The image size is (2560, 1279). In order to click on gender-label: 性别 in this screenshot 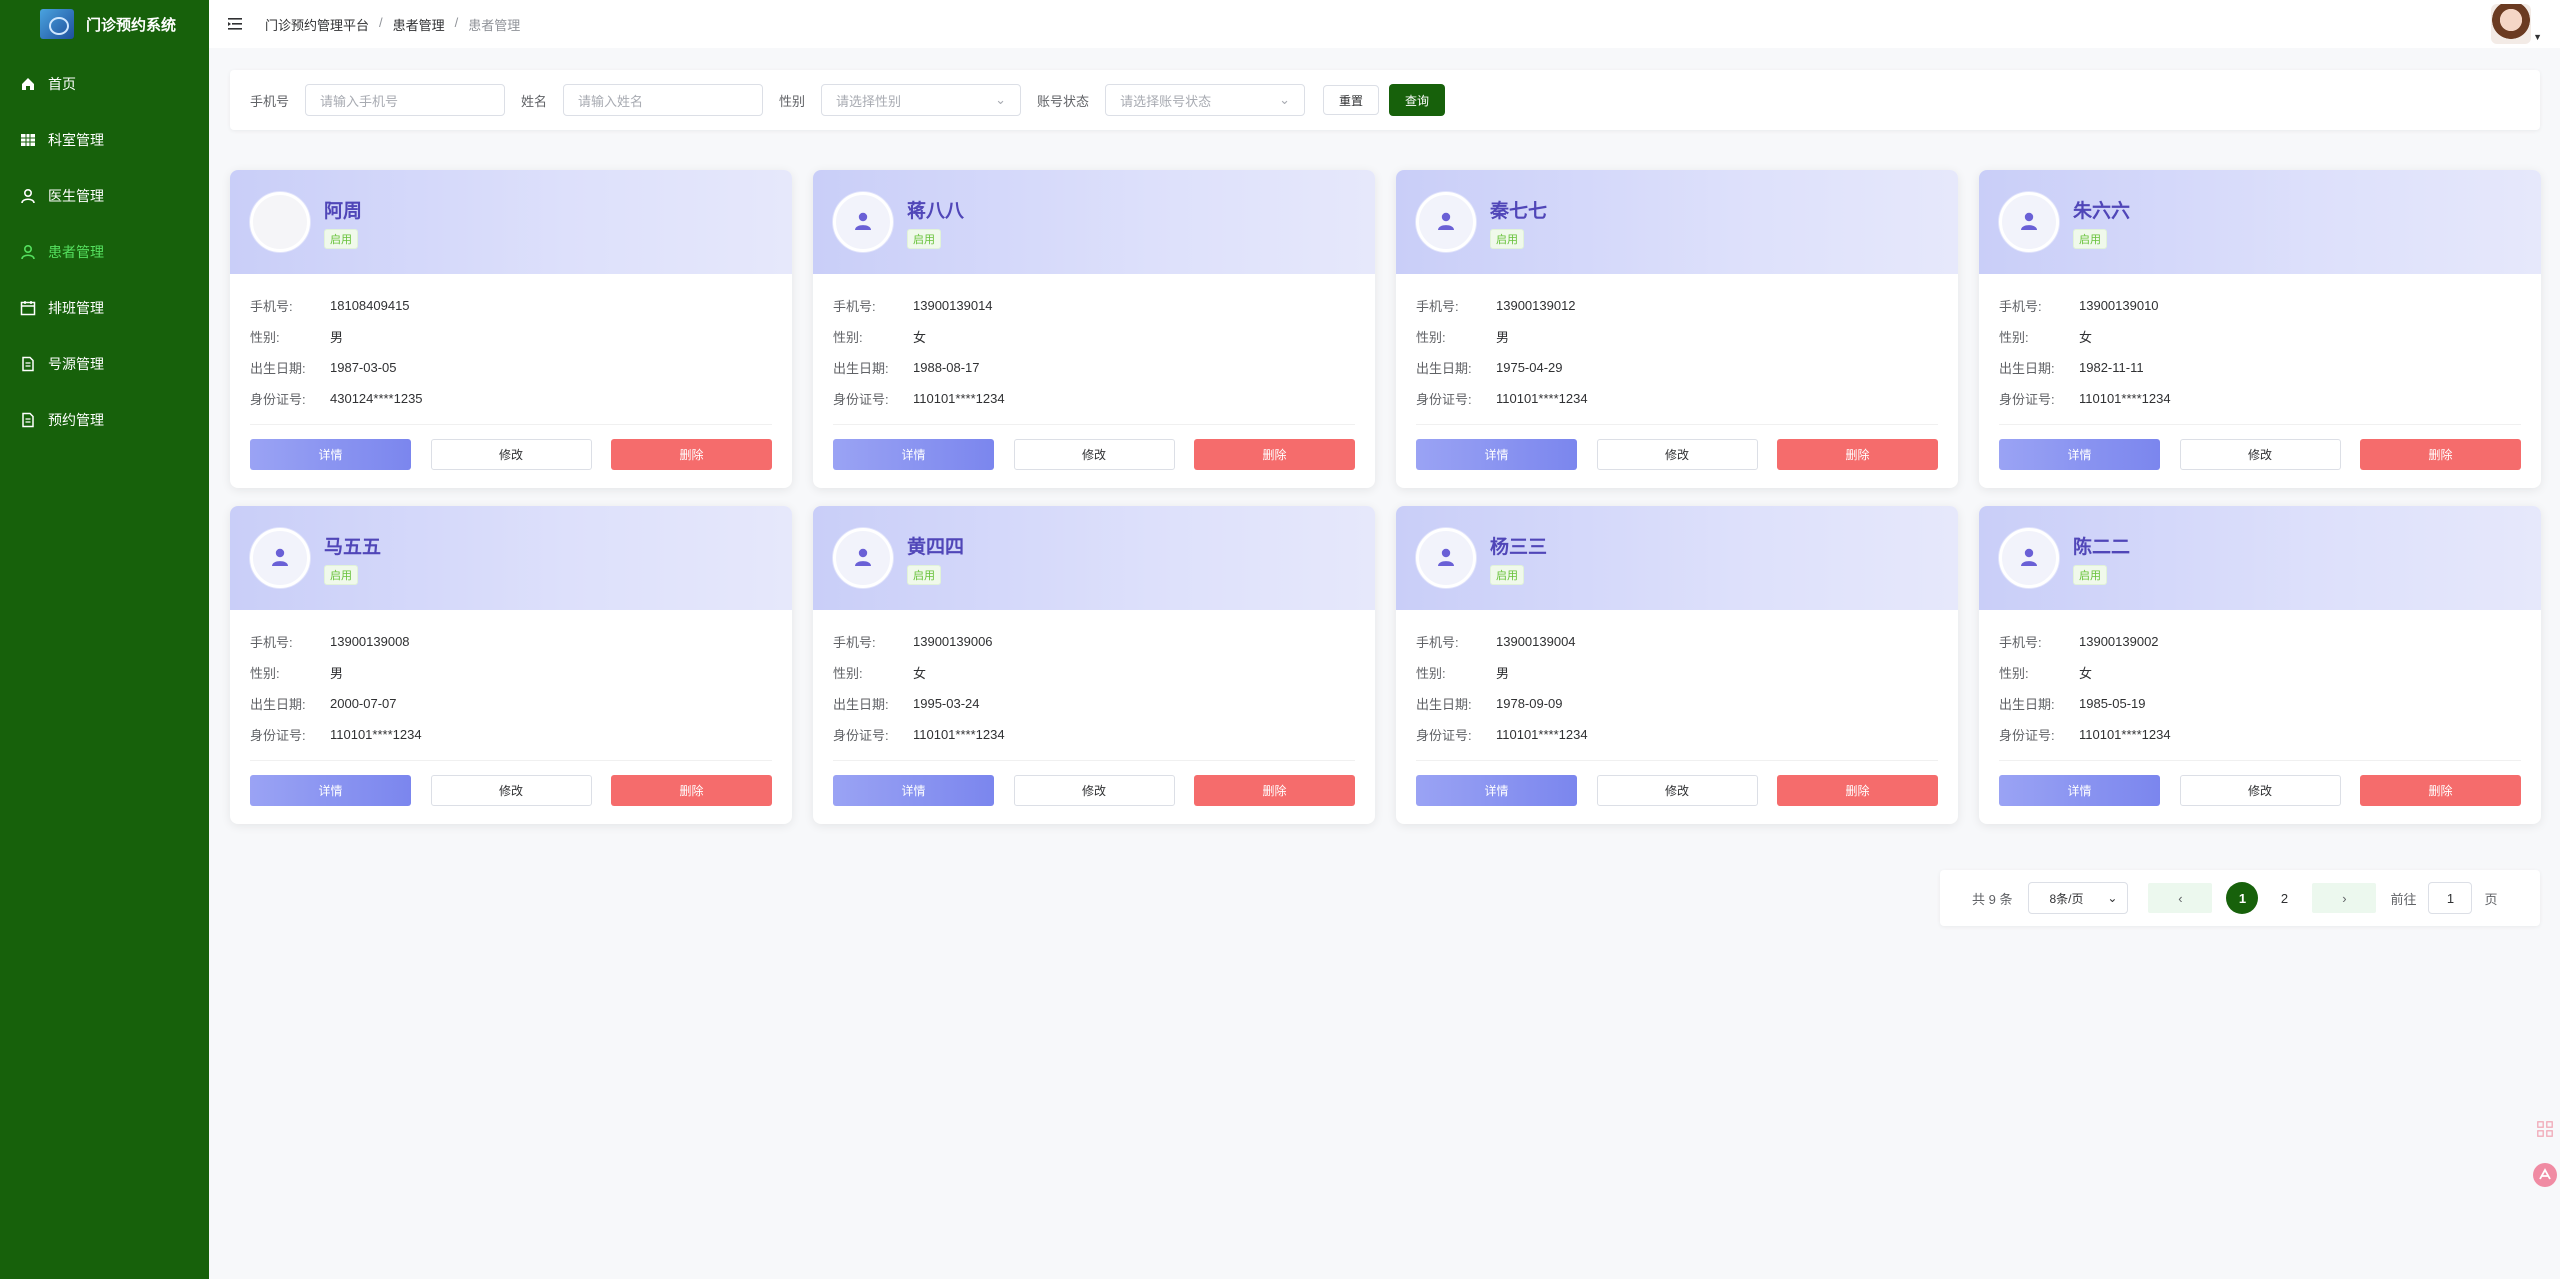, I will do `click(792, 101)`.